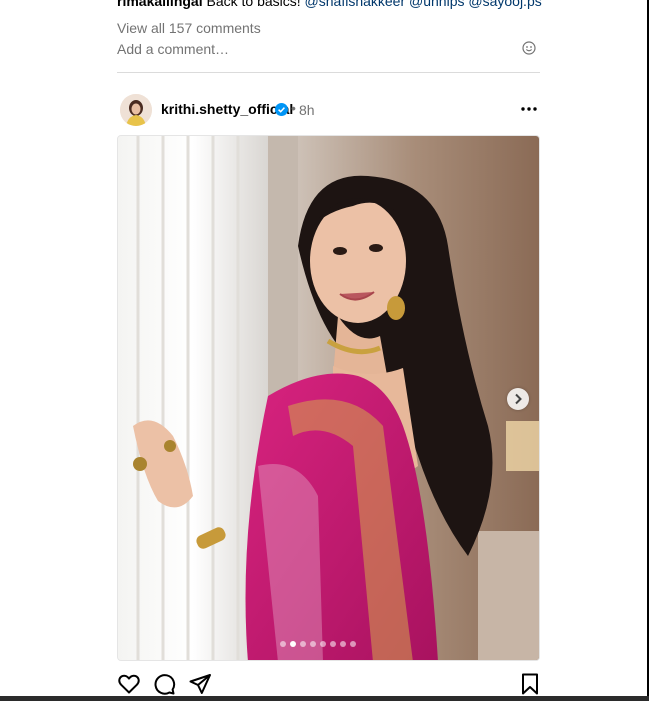 The image size is (649, 701). I want to click on bookmark-icon, so click(530, 684).